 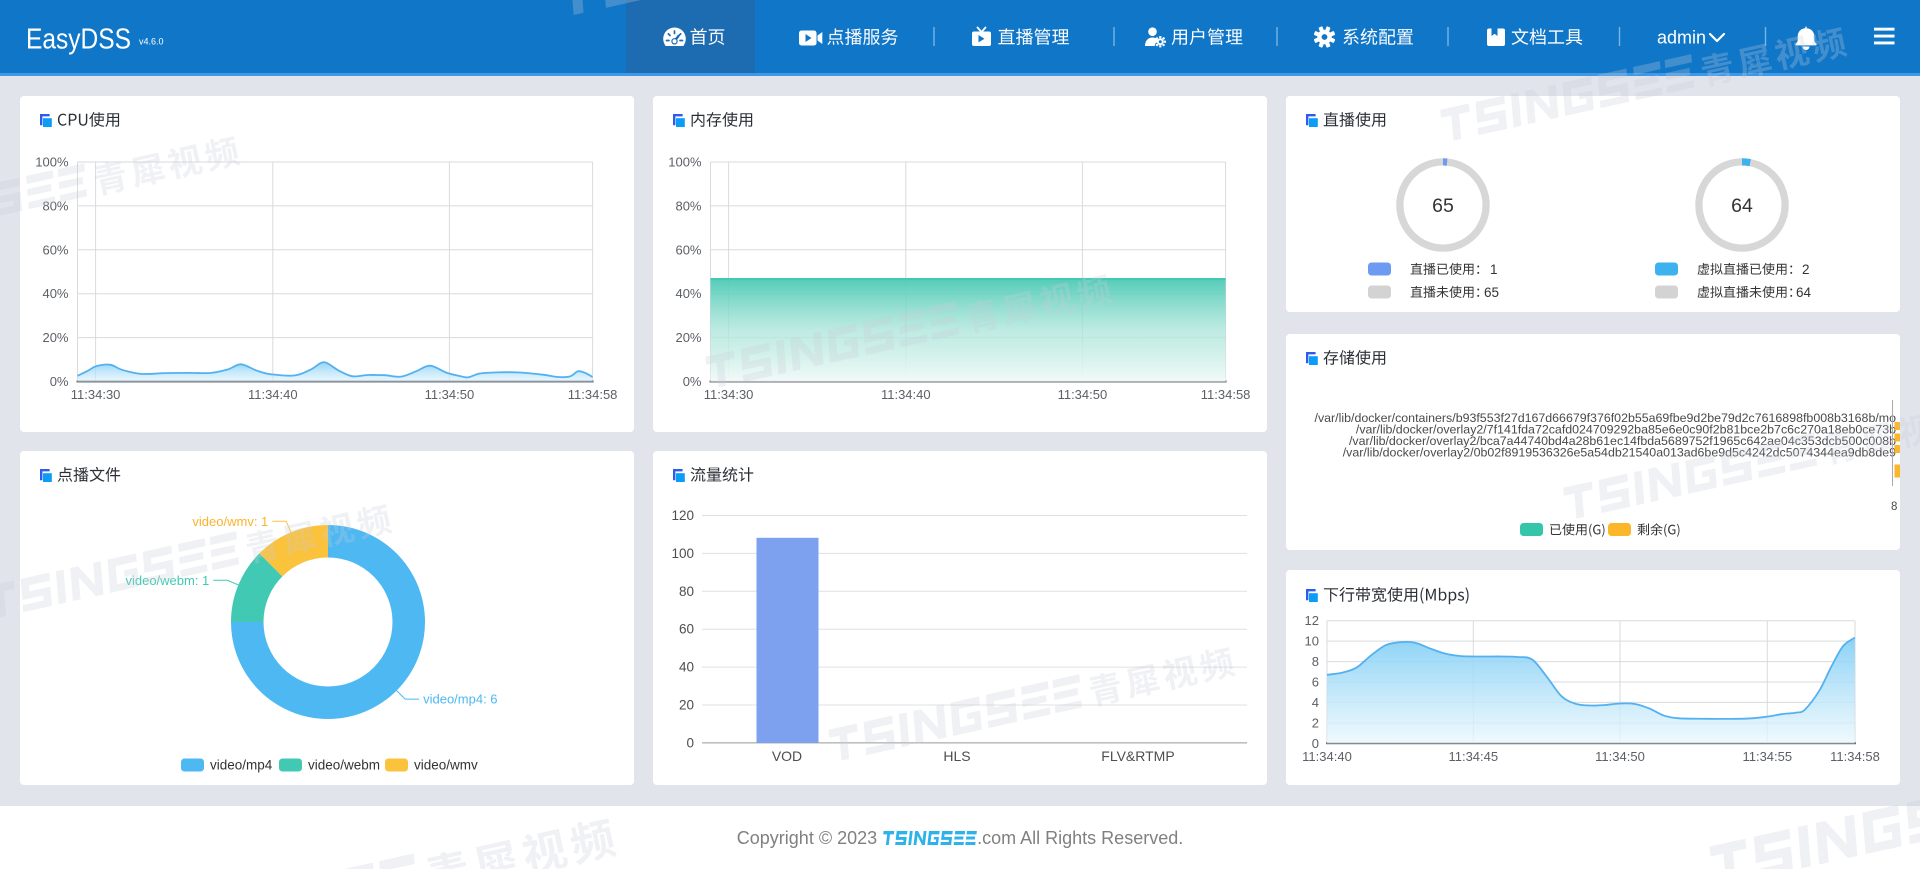 What do you see at coordinates (1473, 756) in the screenshot?
I see `svg-text: 11:34:45` at bounding box center [1473, 756].